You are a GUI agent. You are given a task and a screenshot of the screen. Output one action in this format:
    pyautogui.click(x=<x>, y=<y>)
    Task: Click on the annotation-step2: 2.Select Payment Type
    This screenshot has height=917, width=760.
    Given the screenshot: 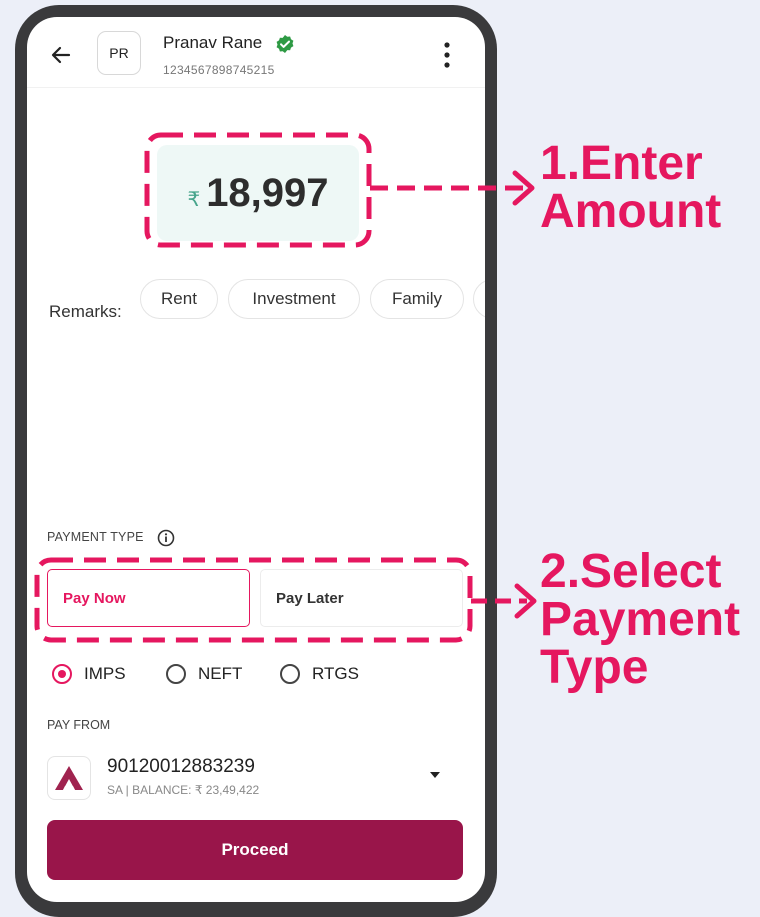 What is the action you would take?
    pyautogui.click(x=640, y=620)
    